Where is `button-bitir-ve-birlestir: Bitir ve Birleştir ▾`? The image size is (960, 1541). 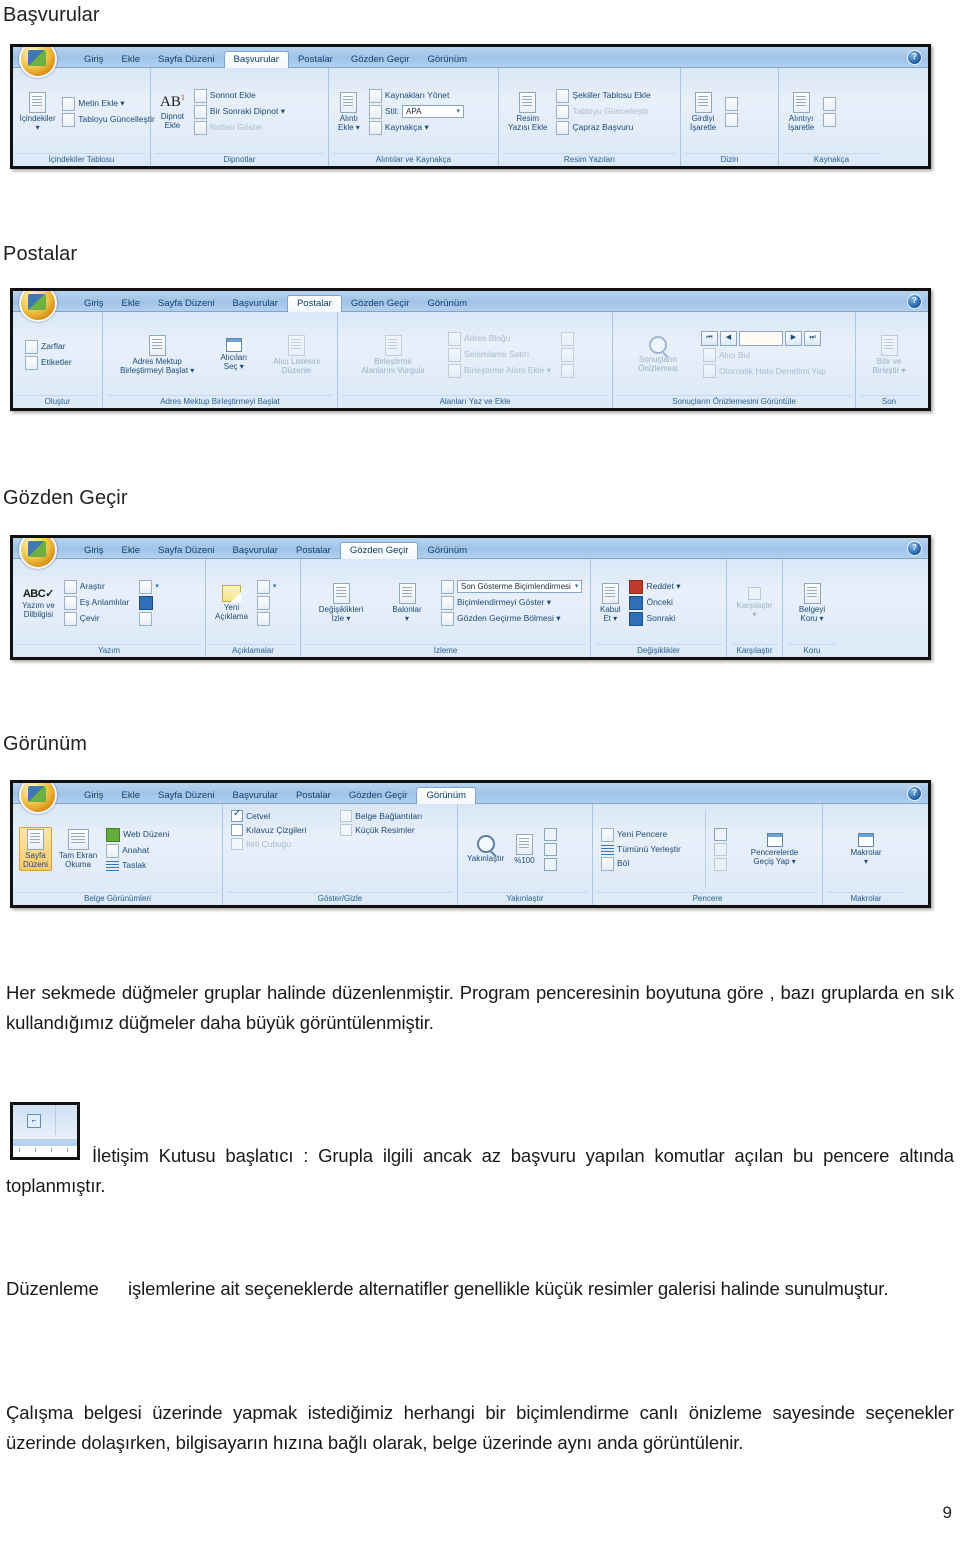 button-bitir-ve-birlestir: Bitir ve Birleştir ▾ is located at coordinates (889, 355).